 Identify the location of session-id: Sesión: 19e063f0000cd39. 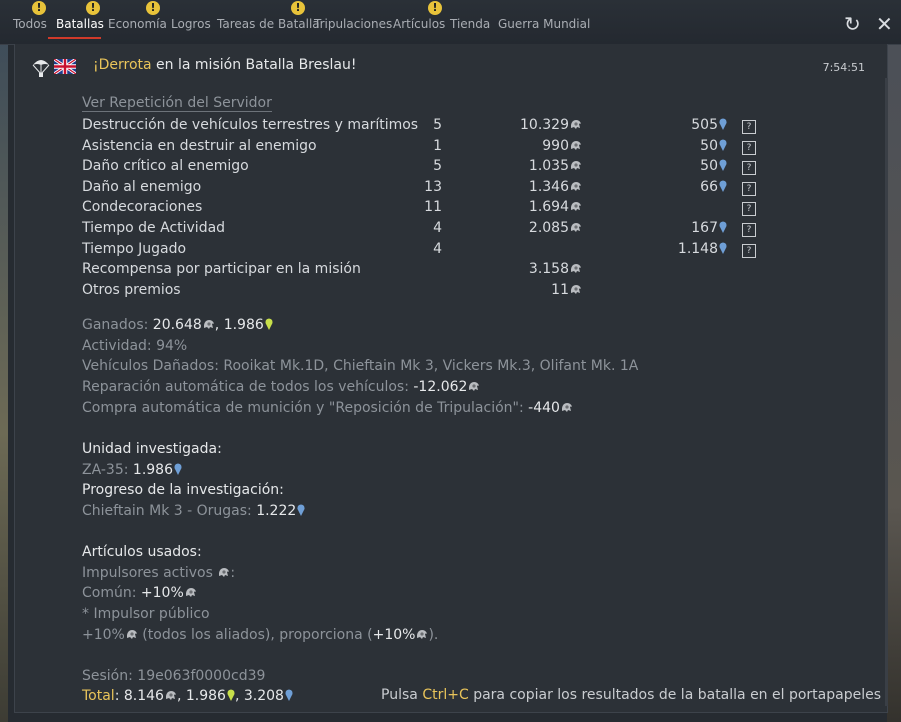
(174, 676).